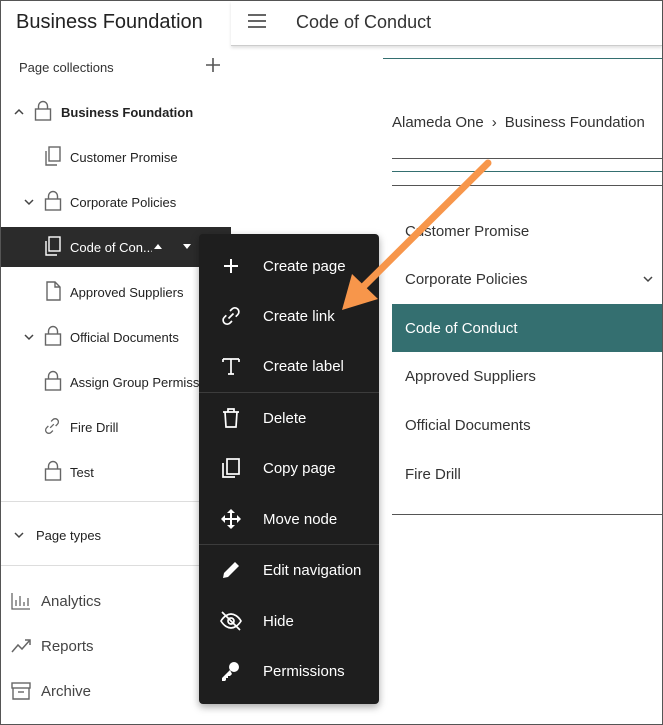  I want to click on preview-nav-code-of-conduct: Code of Conduct, so click(527, 328).